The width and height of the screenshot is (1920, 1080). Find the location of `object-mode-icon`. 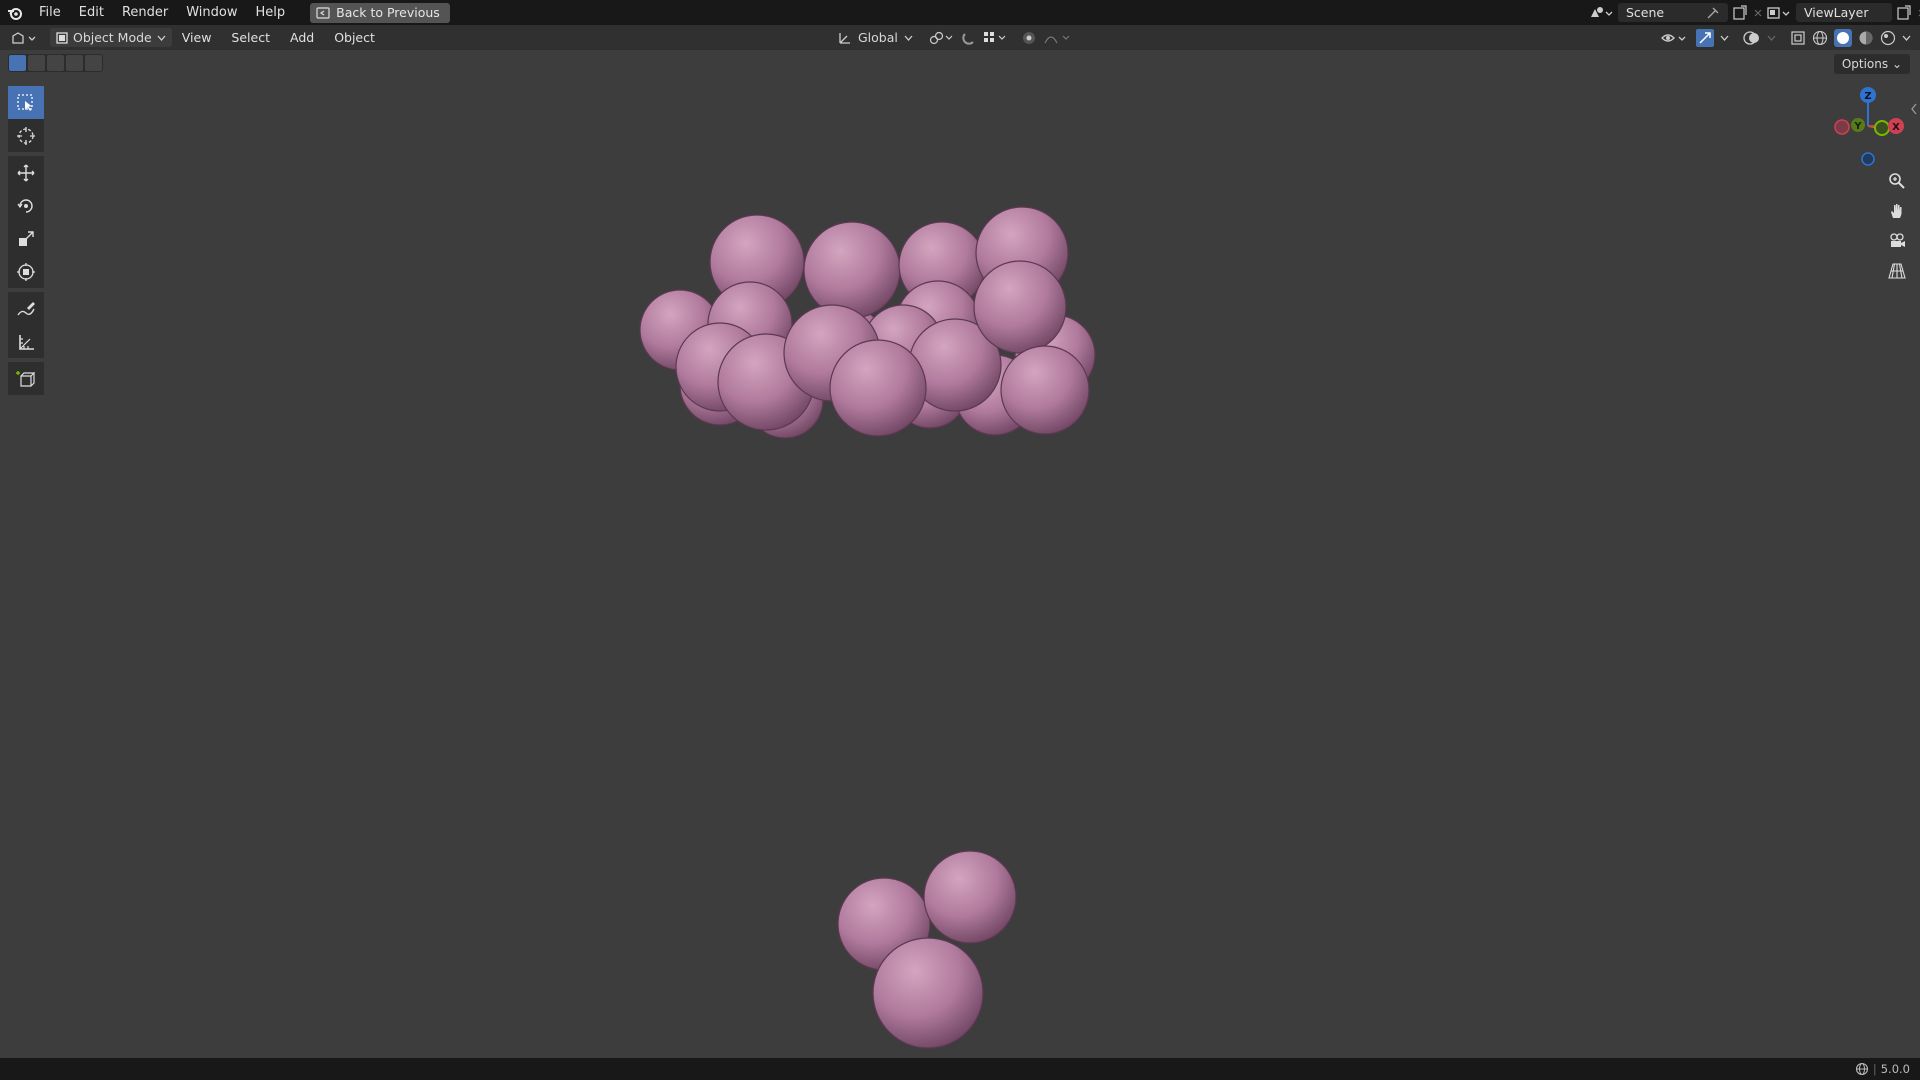

object-mode-icon is located at coordinates (62, 37).